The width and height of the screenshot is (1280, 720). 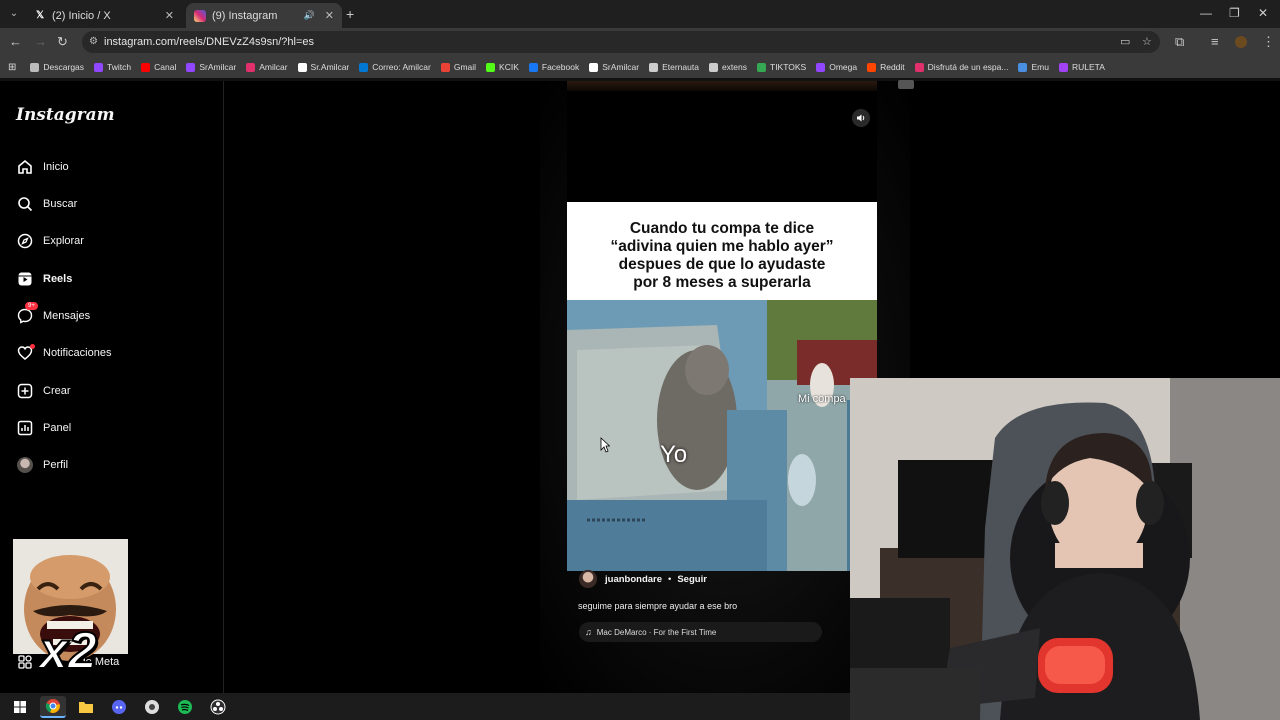 I want to click on bookmark-item: Canal, so click(x=158, y=67).